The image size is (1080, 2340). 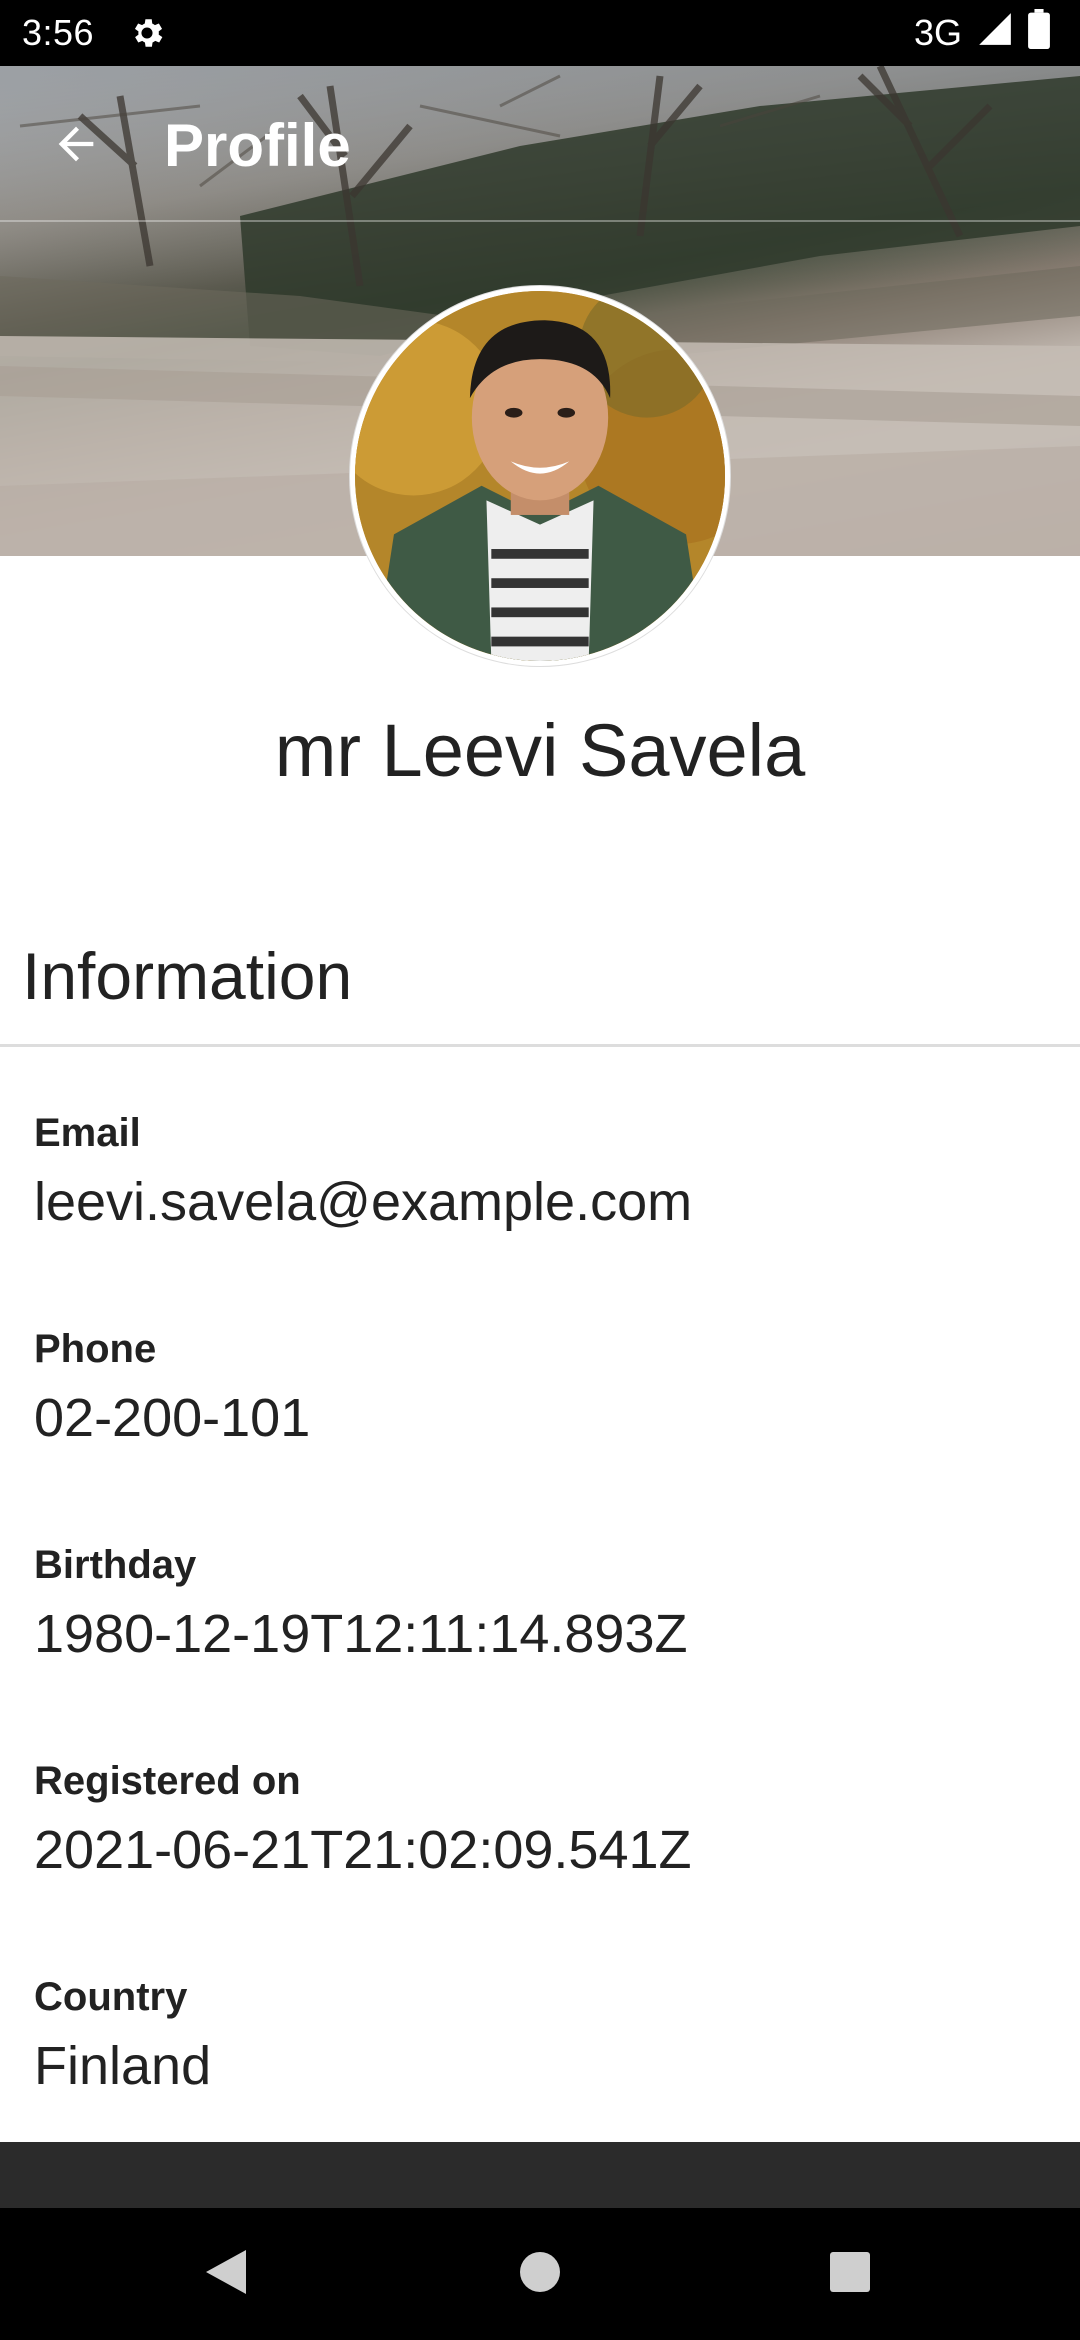 I want to click on back-button, so click(x=76, y=146).